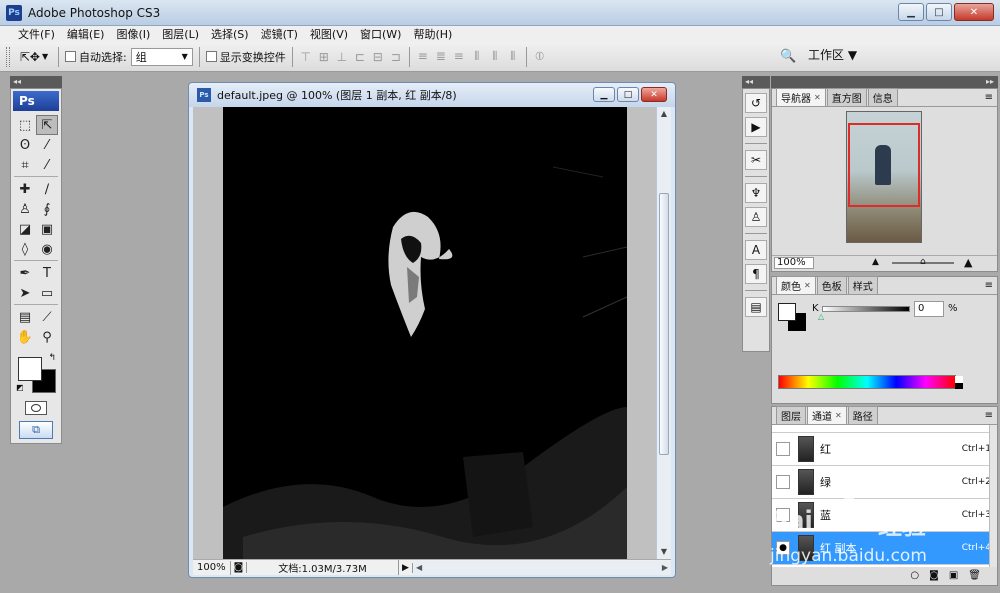  Describe the element at coordinates (513, 56) in the screenshot. I see `distribute-right-icon: ⫴` at that location.